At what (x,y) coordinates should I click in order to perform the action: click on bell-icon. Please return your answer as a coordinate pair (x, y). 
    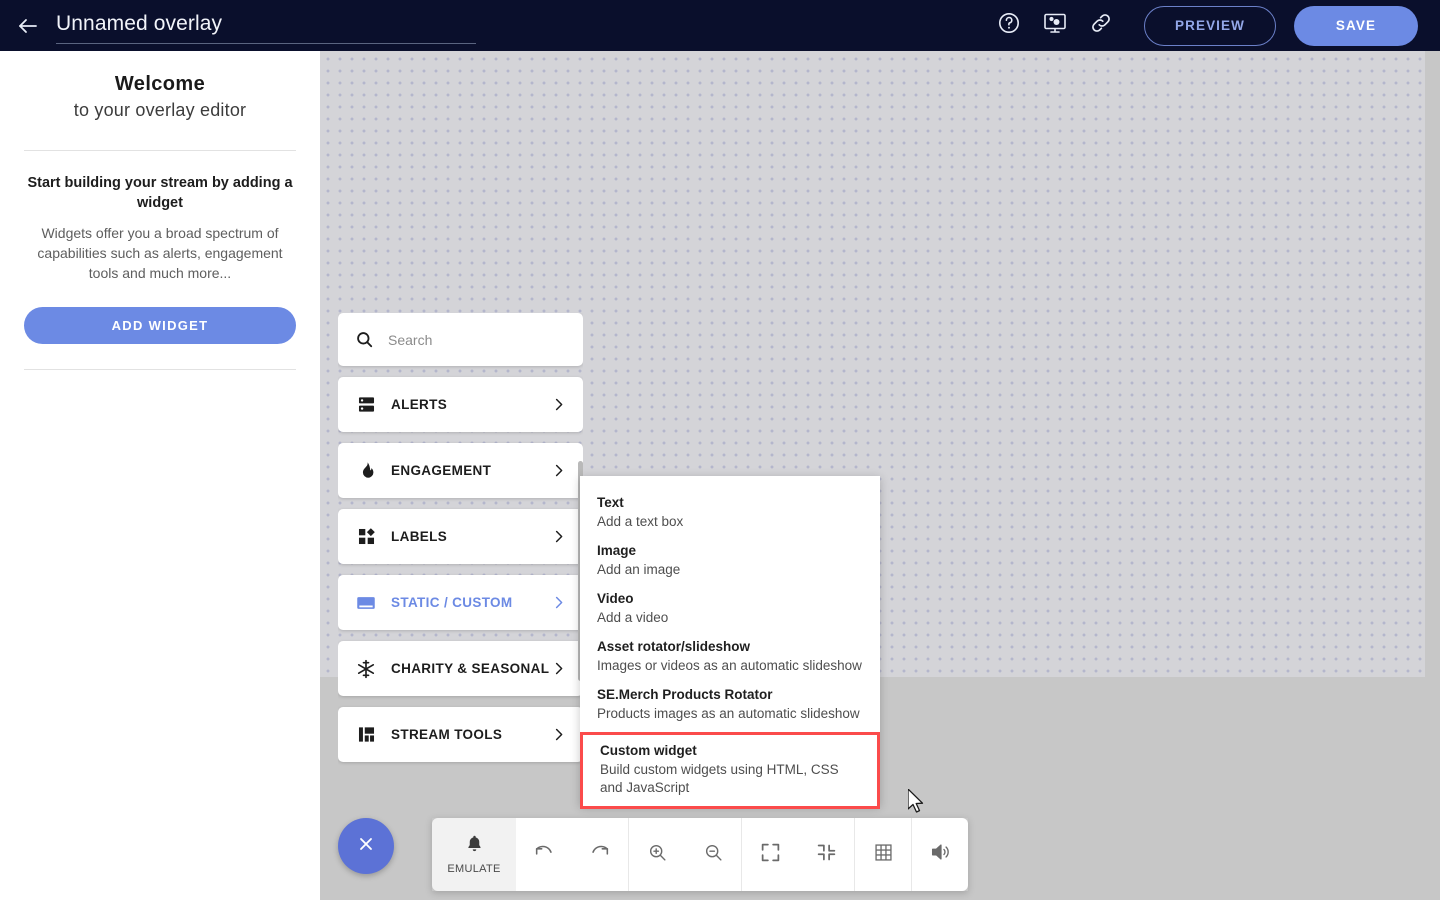
    Looking at the image, I should click on (474, 846).